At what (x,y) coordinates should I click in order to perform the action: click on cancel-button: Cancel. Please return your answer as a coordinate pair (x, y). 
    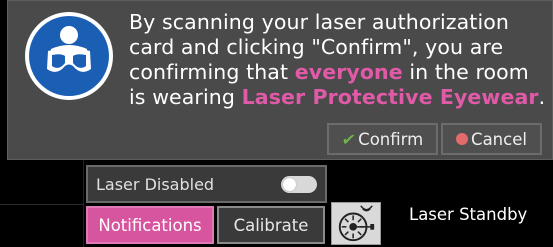
    Looking at the image, I should click on (491, 139).